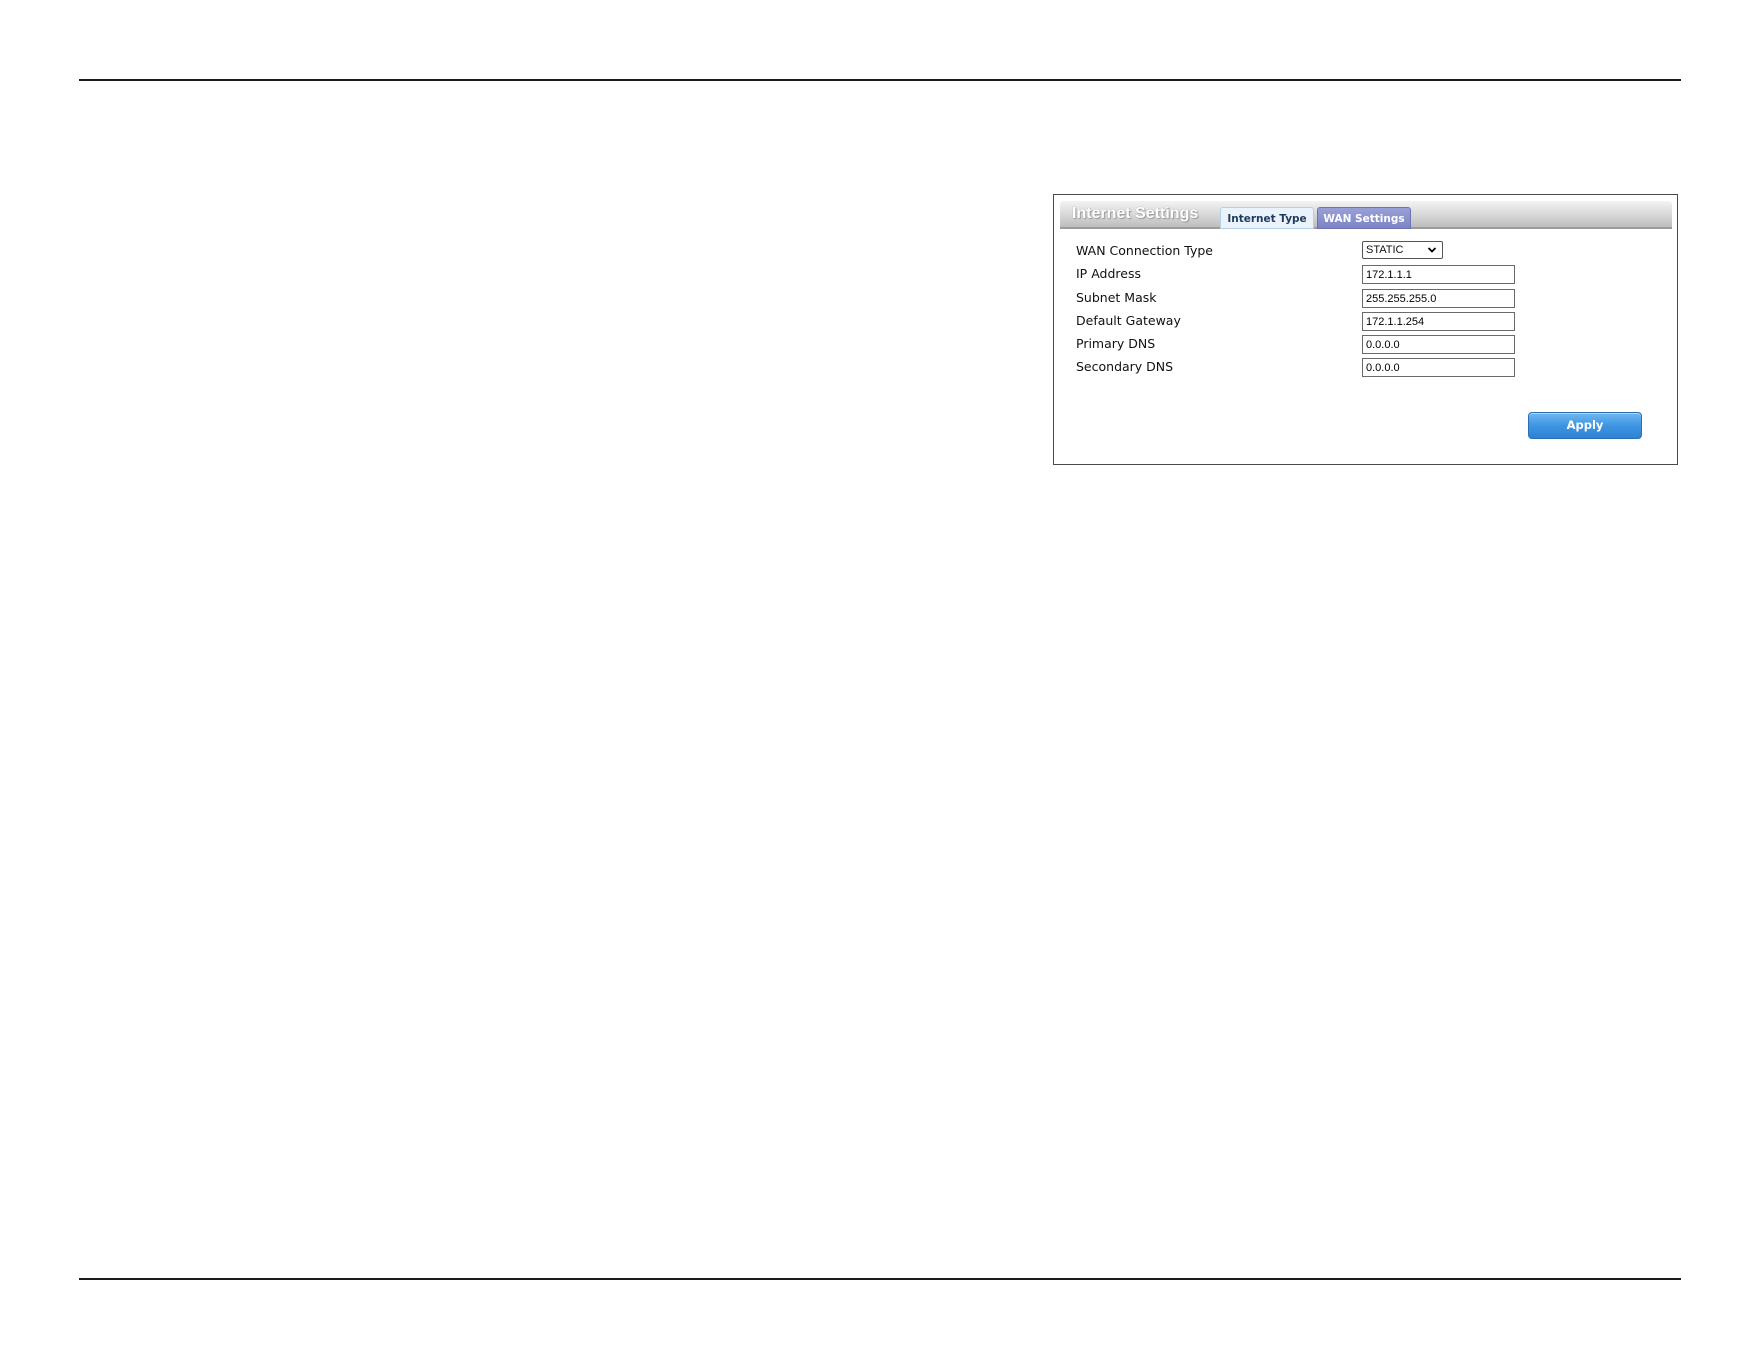 This screenshot has width=1761, height=1361. What do you see at coordinates (880, 1279) in the screenshot?
I see `bottom-divider` at bounding box center [880, 1279].